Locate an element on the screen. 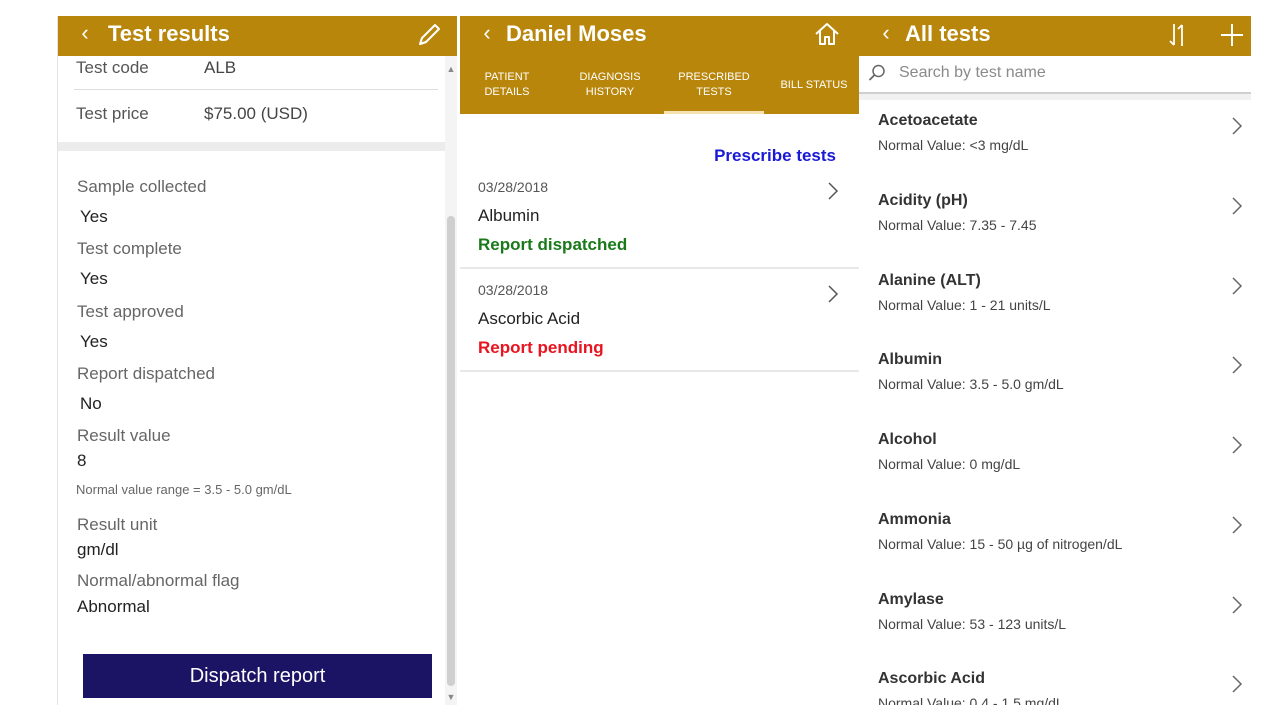 This screenshot has width=1280, height=720. prescribe-tests-link: Prescribe tests is located at coordinates (775, 156).